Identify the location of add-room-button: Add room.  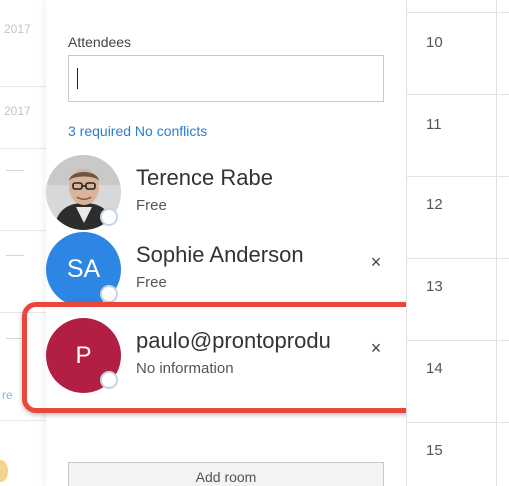
(226, 474).